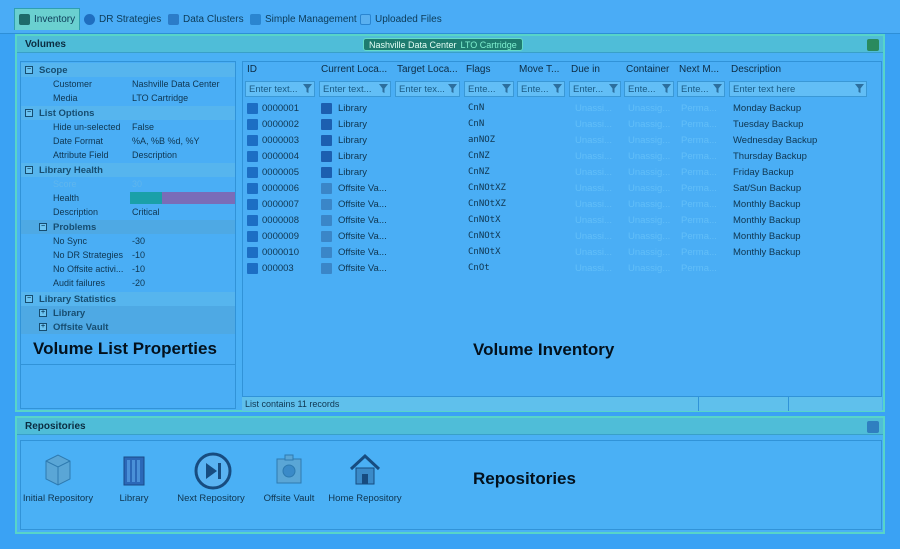 The height and width of the screenshot is (549, 900). Describe the element at coordinates (134, 469) in the screenshot. I see `library-icon` at that location.